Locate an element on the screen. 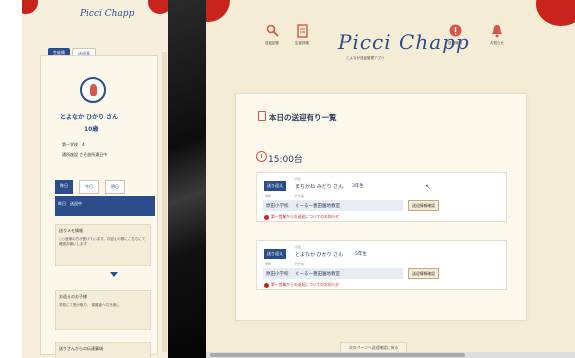 This screenshot has height=358, width=575. student-grade: 5年生 is located at coordinates (361, 254).